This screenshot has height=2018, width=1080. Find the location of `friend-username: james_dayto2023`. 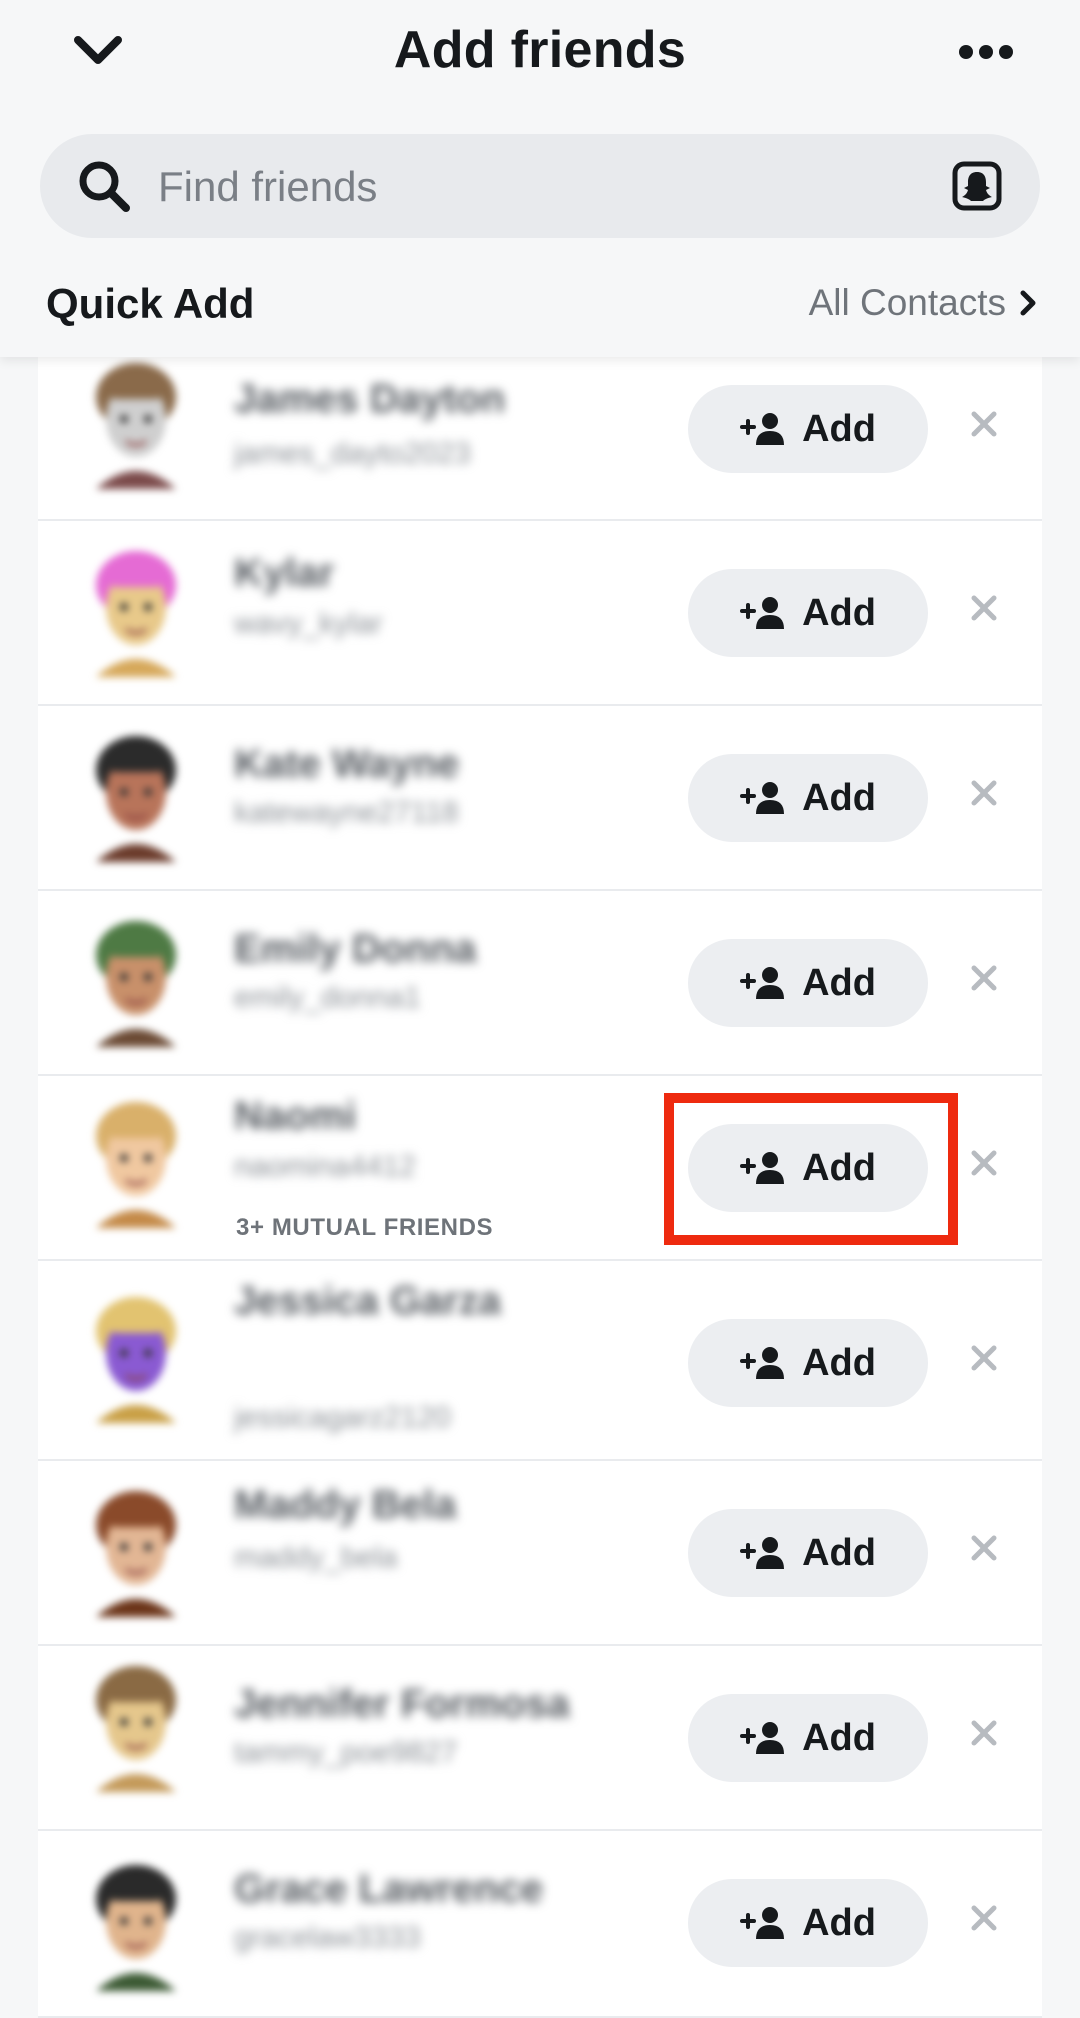

friend-username: james_dayto2023 is located at coordinates (352, 453).